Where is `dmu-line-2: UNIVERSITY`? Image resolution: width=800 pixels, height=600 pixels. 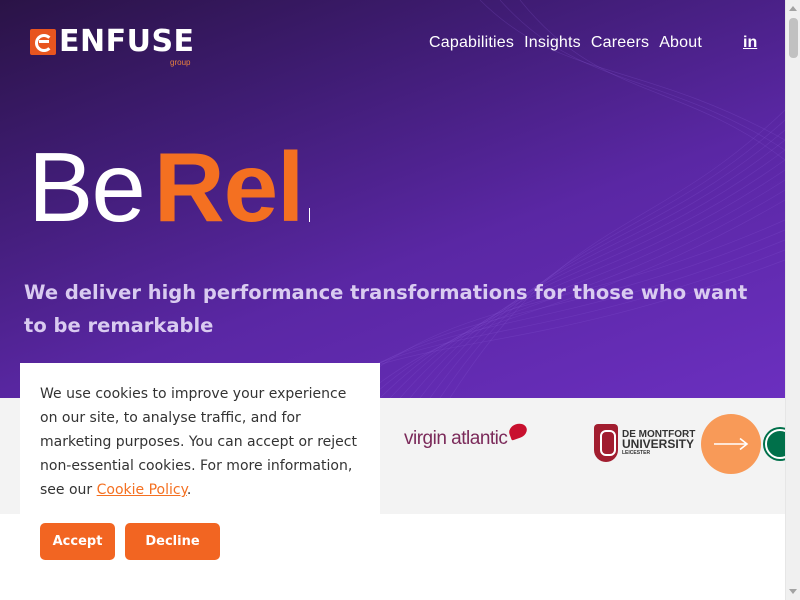 dmu-line-2: UNIVERSITY is located at coordinates (658, 443).